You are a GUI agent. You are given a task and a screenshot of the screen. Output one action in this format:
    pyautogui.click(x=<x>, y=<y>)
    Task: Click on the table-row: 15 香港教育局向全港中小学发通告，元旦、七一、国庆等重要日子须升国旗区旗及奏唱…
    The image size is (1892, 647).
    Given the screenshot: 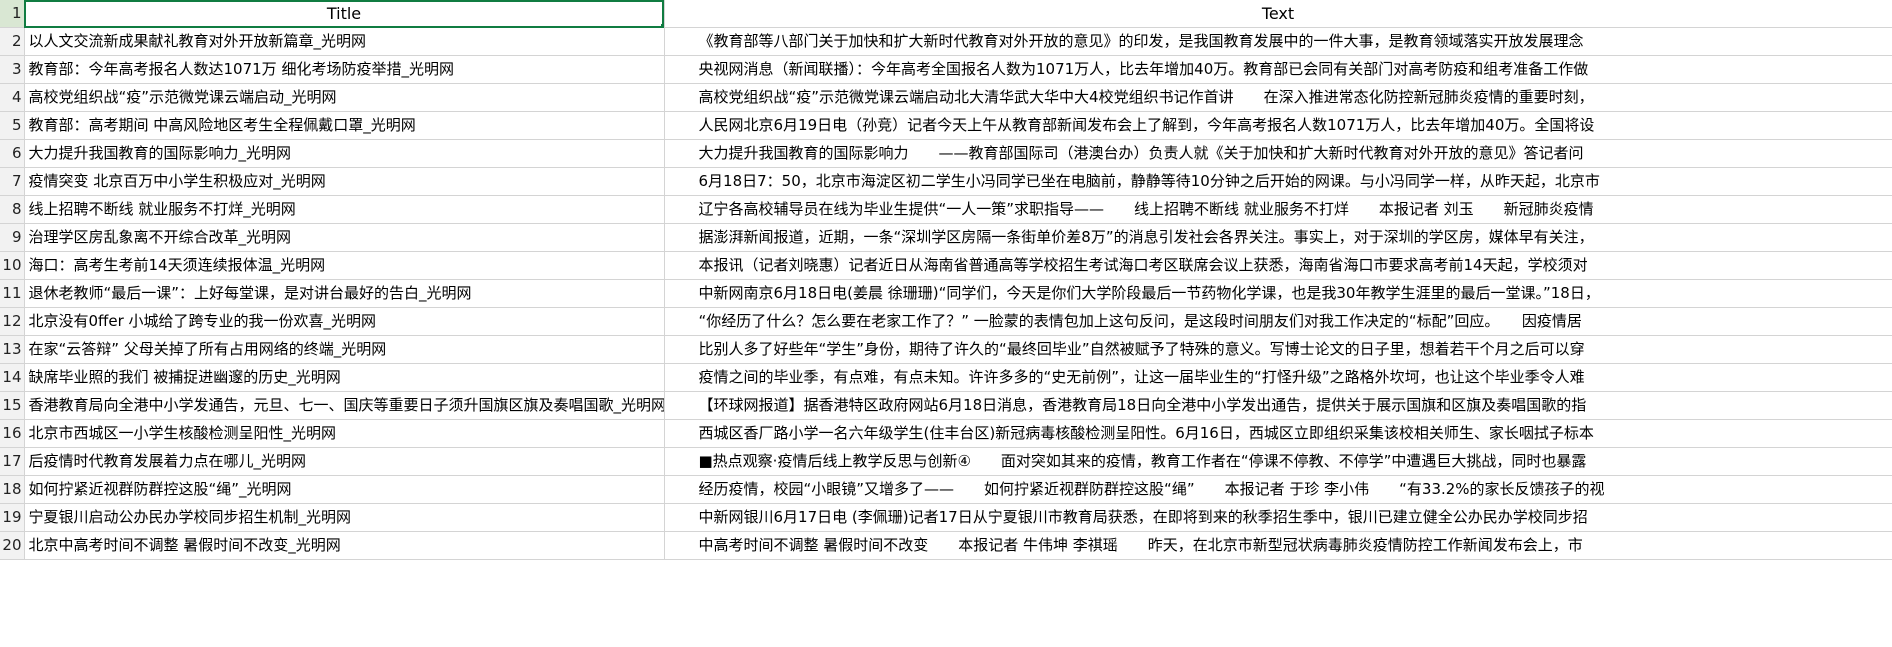 What is the action you would take?
    pyautogui.click(x=946, y=405)
    